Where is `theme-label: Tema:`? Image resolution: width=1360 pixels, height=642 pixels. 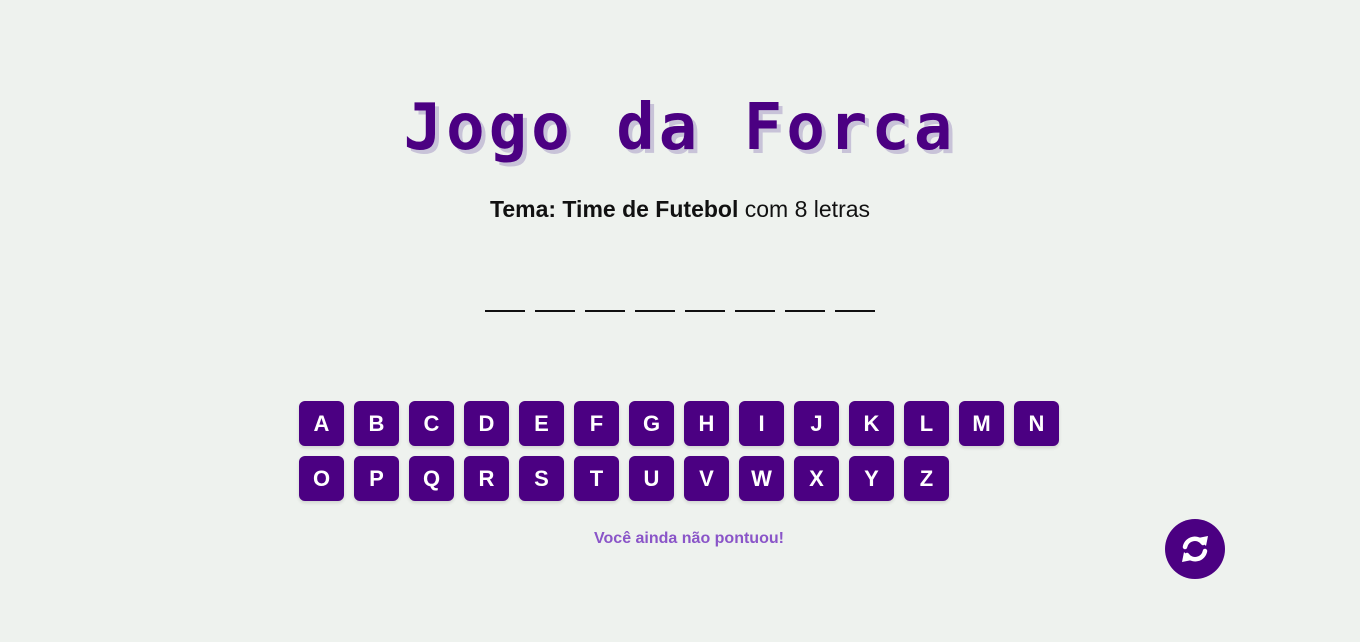
theme-label: Tema: is located at coordinates (523, 209).